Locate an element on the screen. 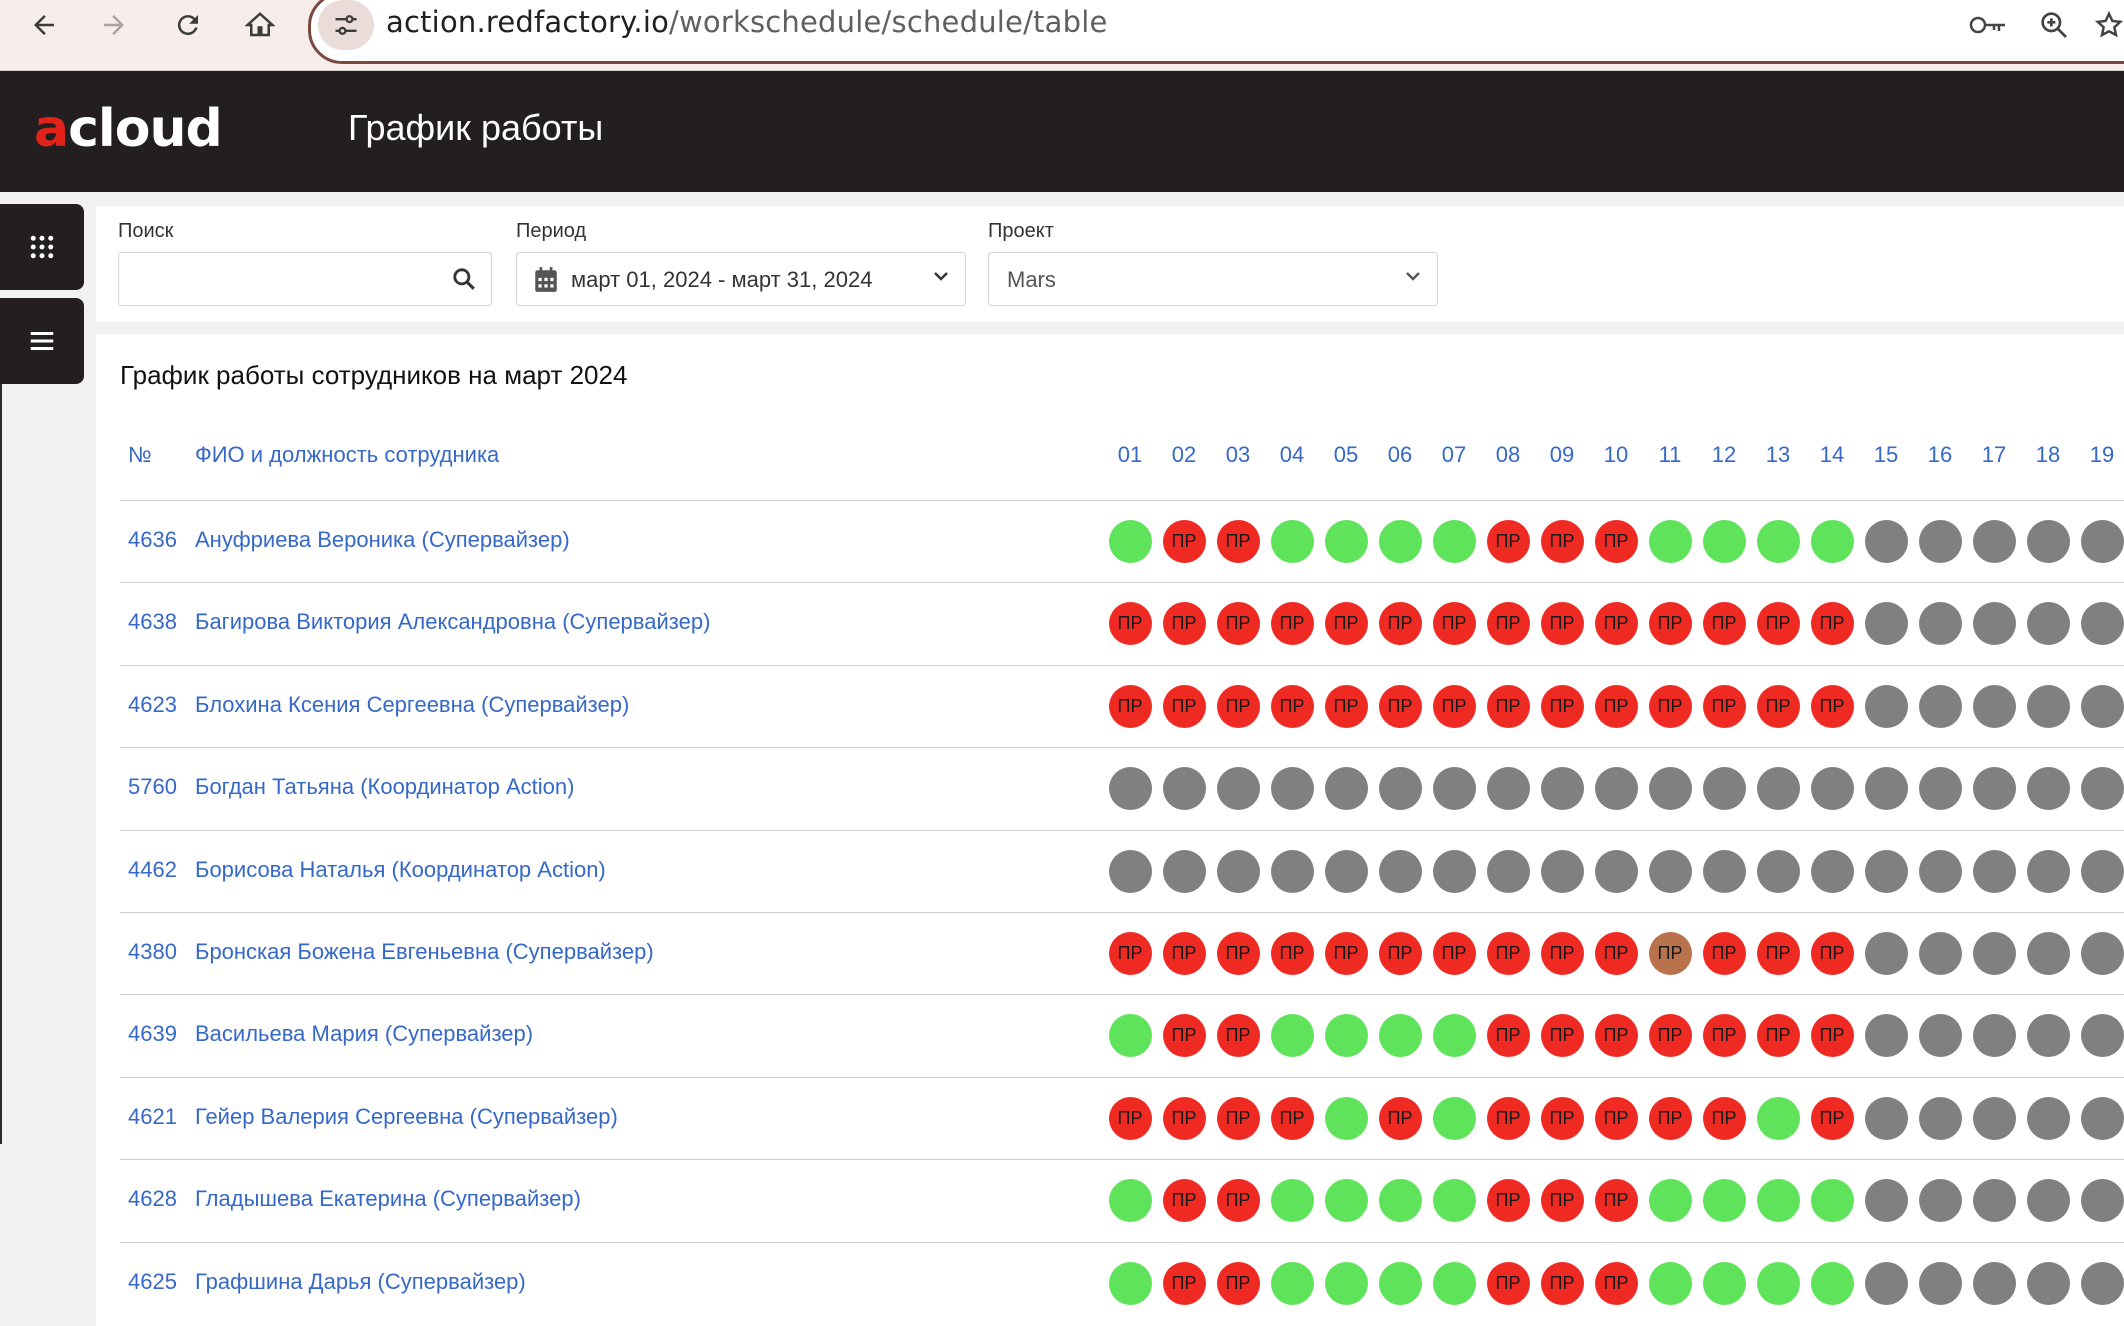 The height and width of the screenshot is (1326, 2124). home-icon is located at coordinates (260, 25).